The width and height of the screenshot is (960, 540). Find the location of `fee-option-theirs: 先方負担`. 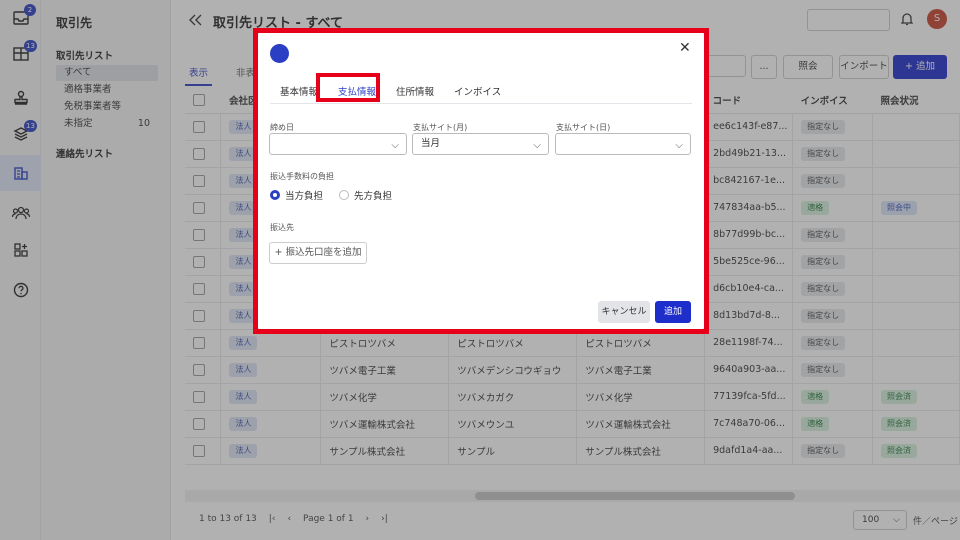

fee-option-theirs: 先方負担 is located at coordinates (365, 195).